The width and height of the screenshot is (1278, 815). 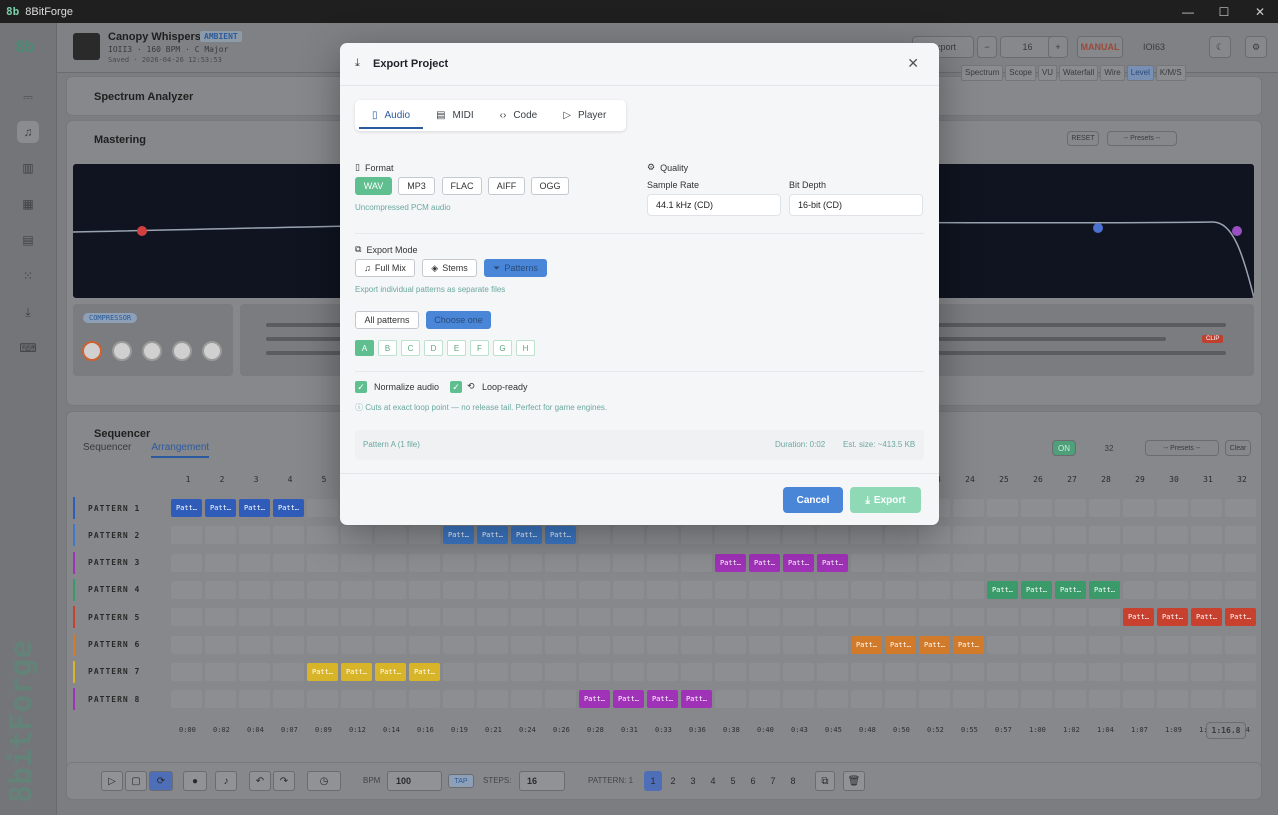 What do you see at coordinates (433, 348) in the screenshot?
I see `pattern-letter-d: D` at bounding box center [433, 348].